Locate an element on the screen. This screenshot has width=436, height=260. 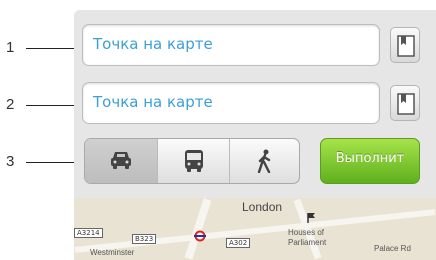
start-bookmark-button is located at coordinates (405, 45).